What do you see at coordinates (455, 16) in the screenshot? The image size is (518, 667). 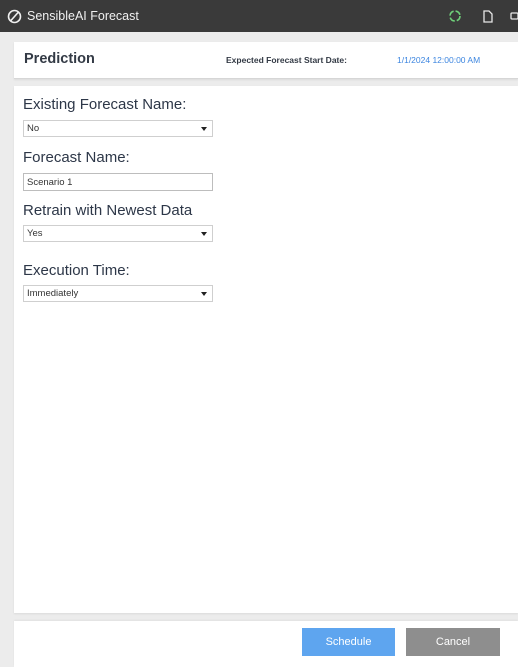 I see `refresh-icon` at bounding box center [455, 16].